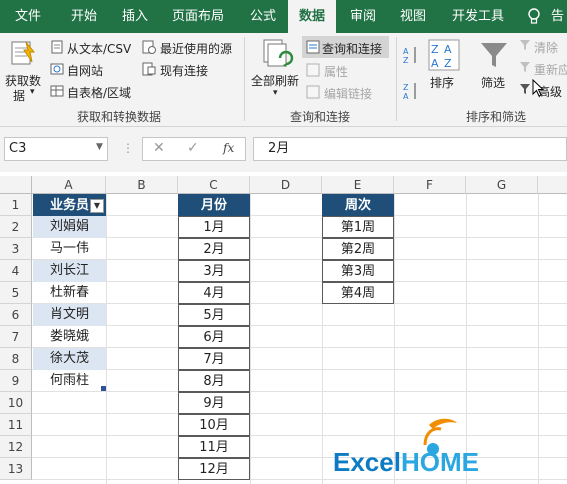  What do you see at coordinates (275, 80) in the screenshot?
I see `refresh-all-button: 全部刷新` at bounding box center [275, 80].